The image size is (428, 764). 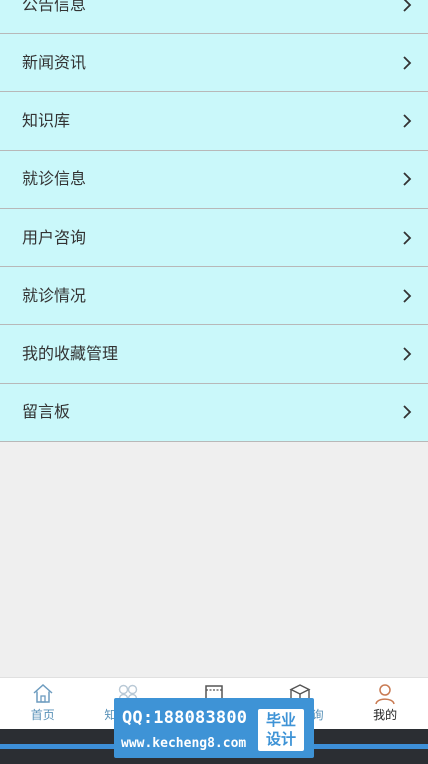 I want to click on menu-item-label: 知识库, so click(x=46, y=120).